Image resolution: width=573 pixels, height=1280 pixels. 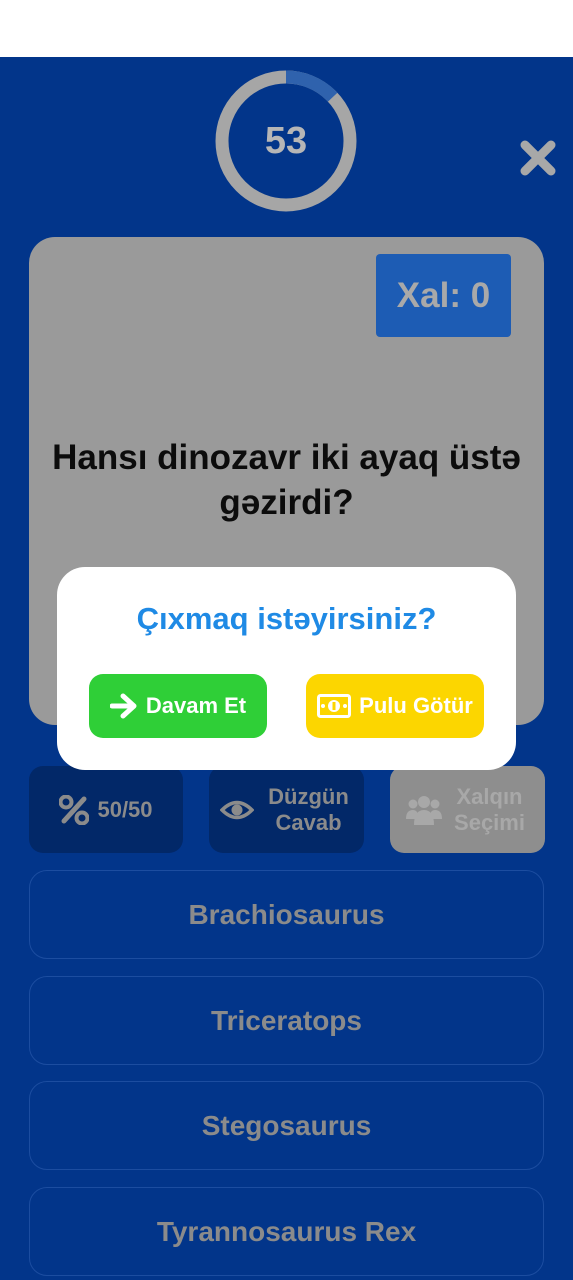 What do you see at coordinates (416, 705) in the screenshot?
I see `take-money-label: Pulu Götür` at bounding box center [416, 705].